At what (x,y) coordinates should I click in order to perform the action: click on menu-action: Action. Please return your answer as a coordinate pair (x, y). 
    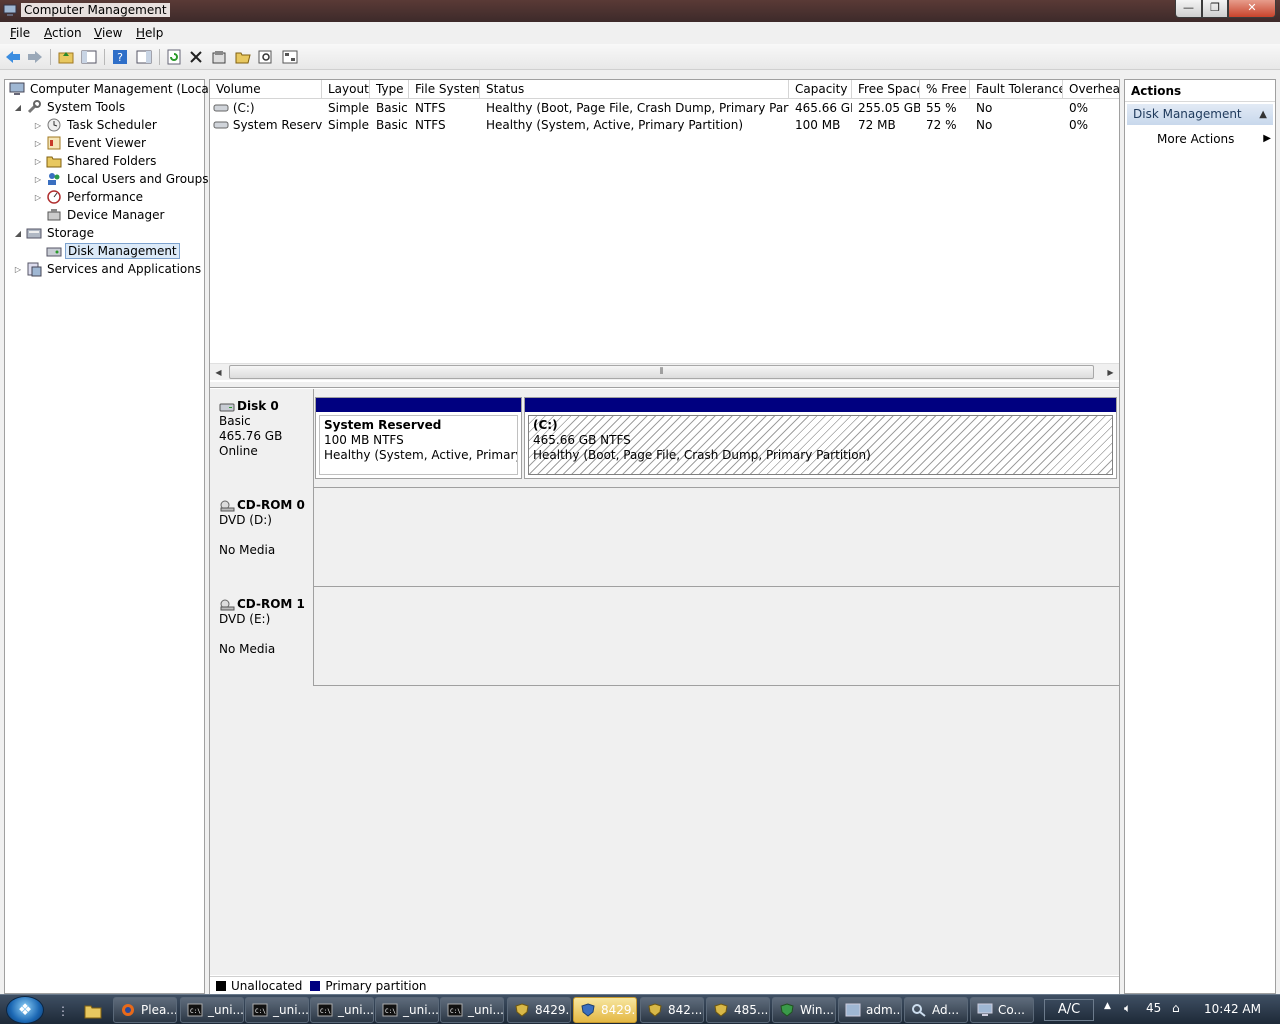
    Looking at the image, I should click on (63, 33).